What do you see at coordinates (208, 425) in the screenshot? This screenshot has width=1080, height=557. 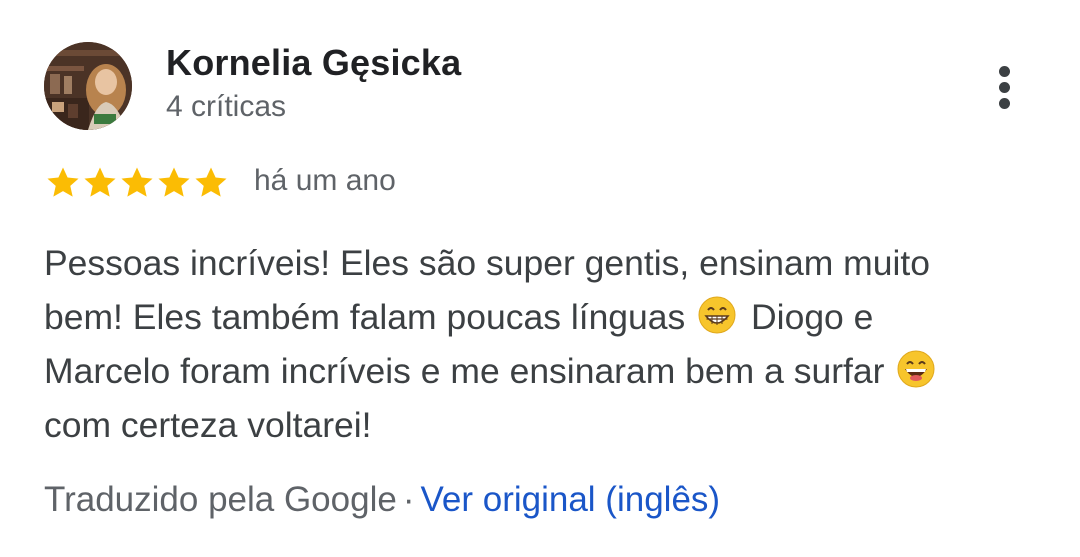 I see `review-line: com certeza voltarei!` at bounding box center [208, 425].